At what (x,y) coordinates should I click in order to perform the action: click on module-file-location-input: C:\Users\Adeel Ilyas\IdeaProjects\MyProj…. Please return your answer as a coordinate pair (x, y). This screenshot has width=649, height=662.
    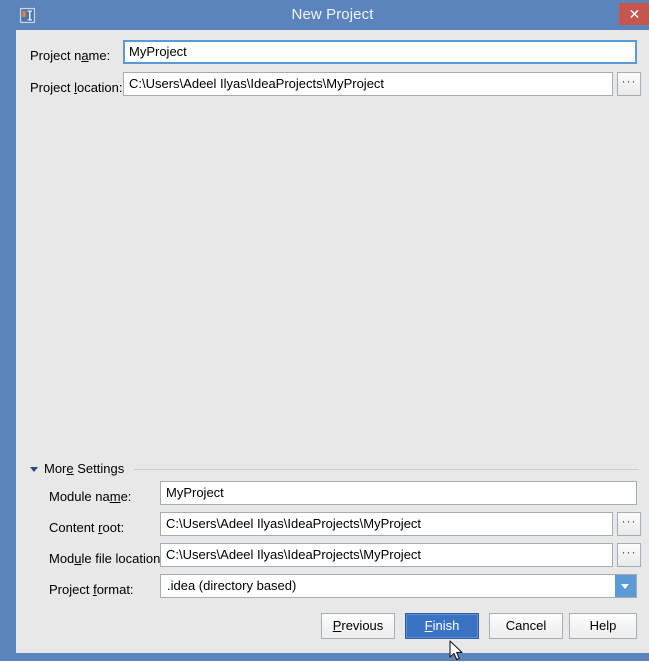
    Looking at the image, I should click on (386, 555).